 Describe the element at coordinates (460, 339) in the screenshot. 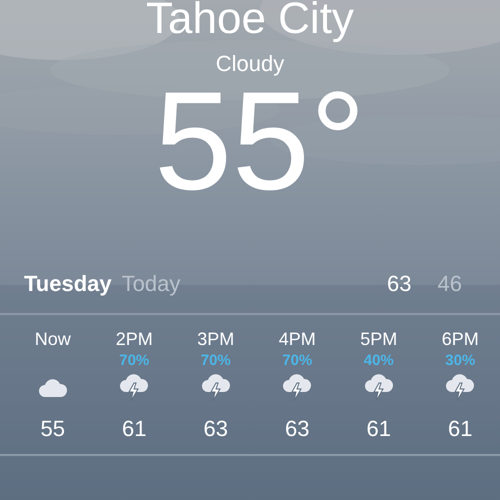

I see `hour-label: 6PM` at that location.